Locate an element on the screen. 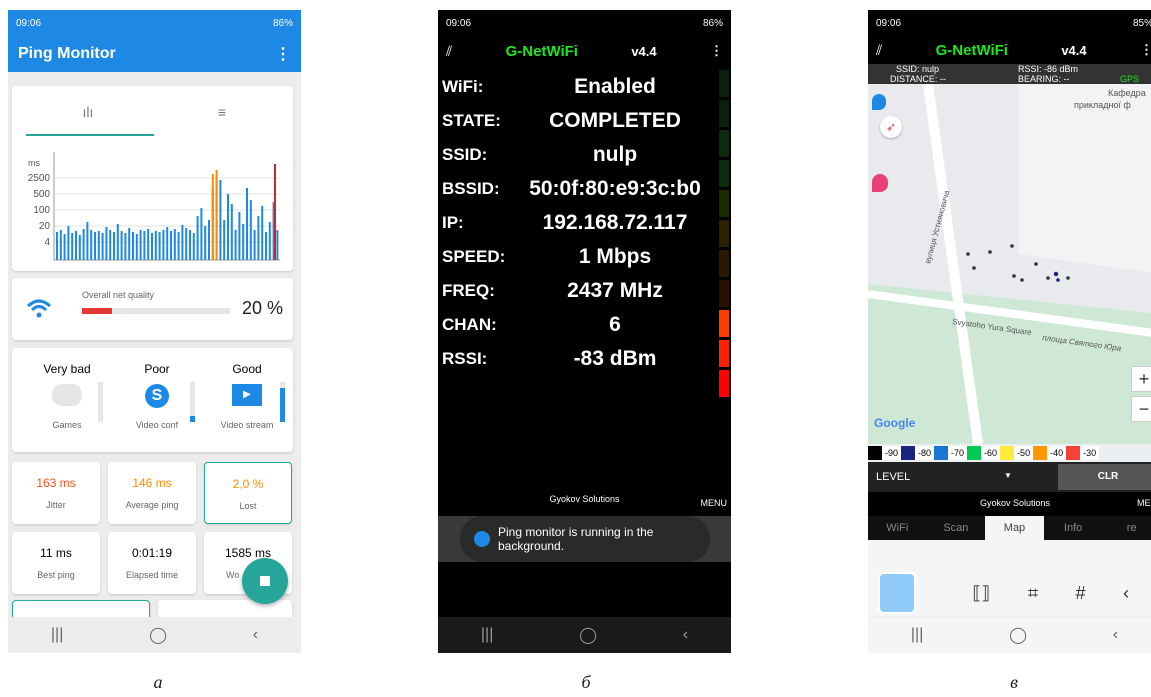  google-logo: Google is located at coordinates (895, 423).